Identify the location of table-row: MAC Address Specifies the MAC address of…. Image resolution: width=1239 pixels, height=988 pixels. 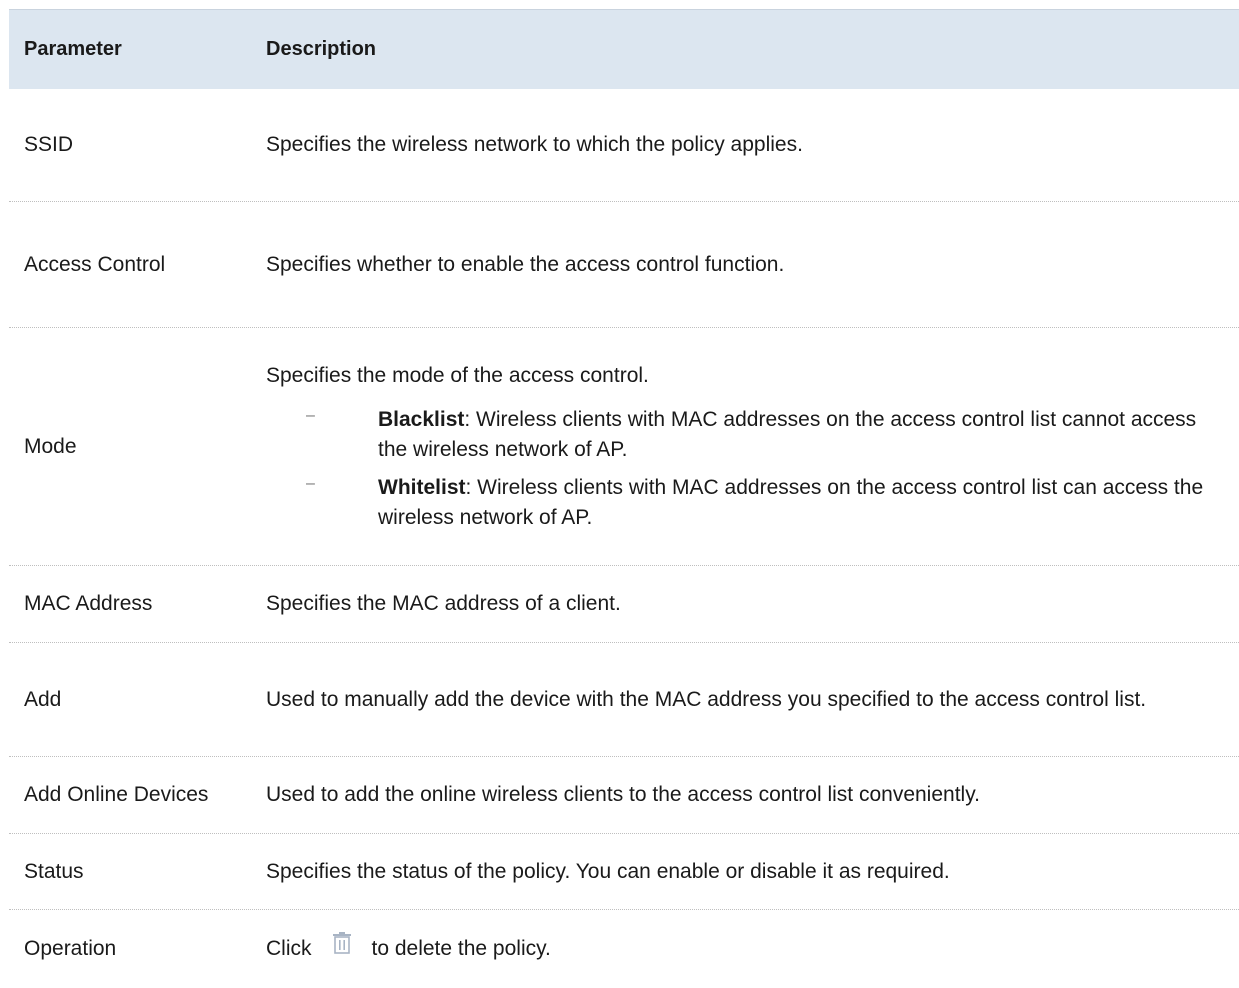
(624, 604).